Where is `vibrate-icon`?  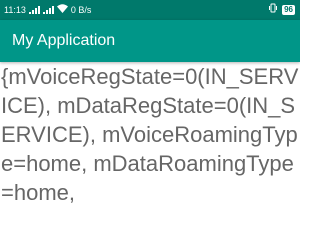 vibrate-icon is located at coordinates (273, 10).